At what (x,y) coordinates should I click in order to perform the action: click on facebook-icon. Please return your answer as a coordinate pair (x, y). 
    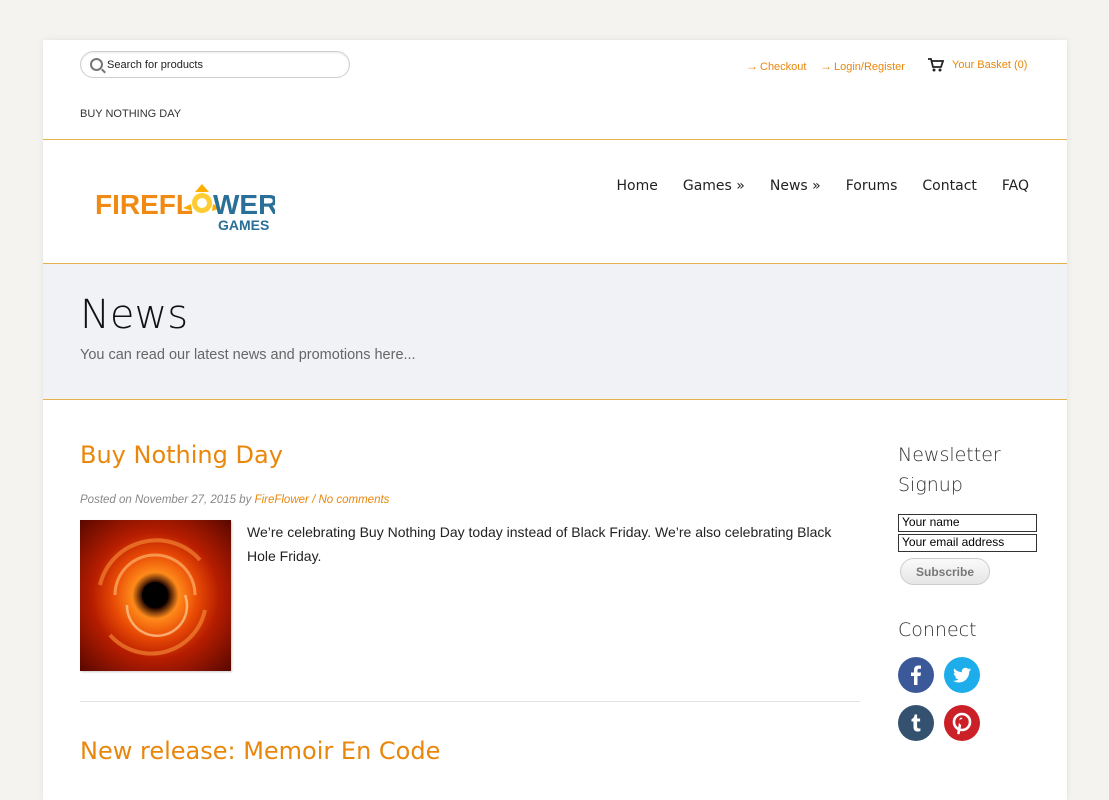
    Looking at the image, I should click on (916, 675).